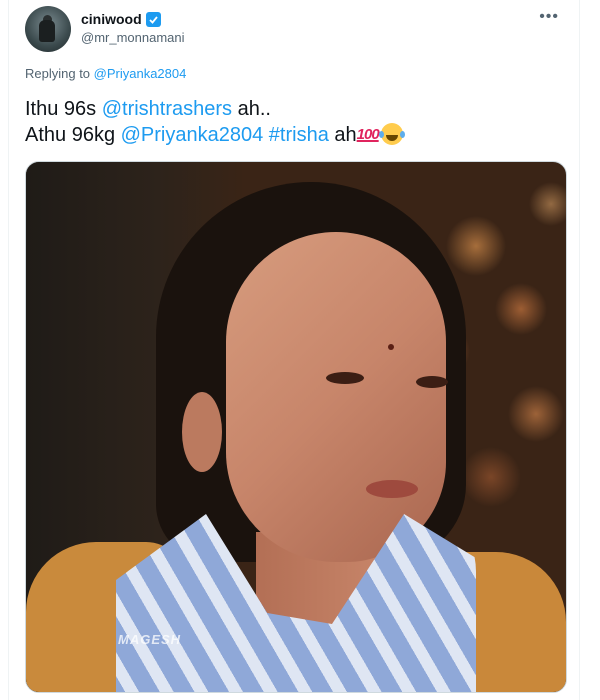  I want to click on replying-to: Replying to @Priyanka2804, so click(105, 73).